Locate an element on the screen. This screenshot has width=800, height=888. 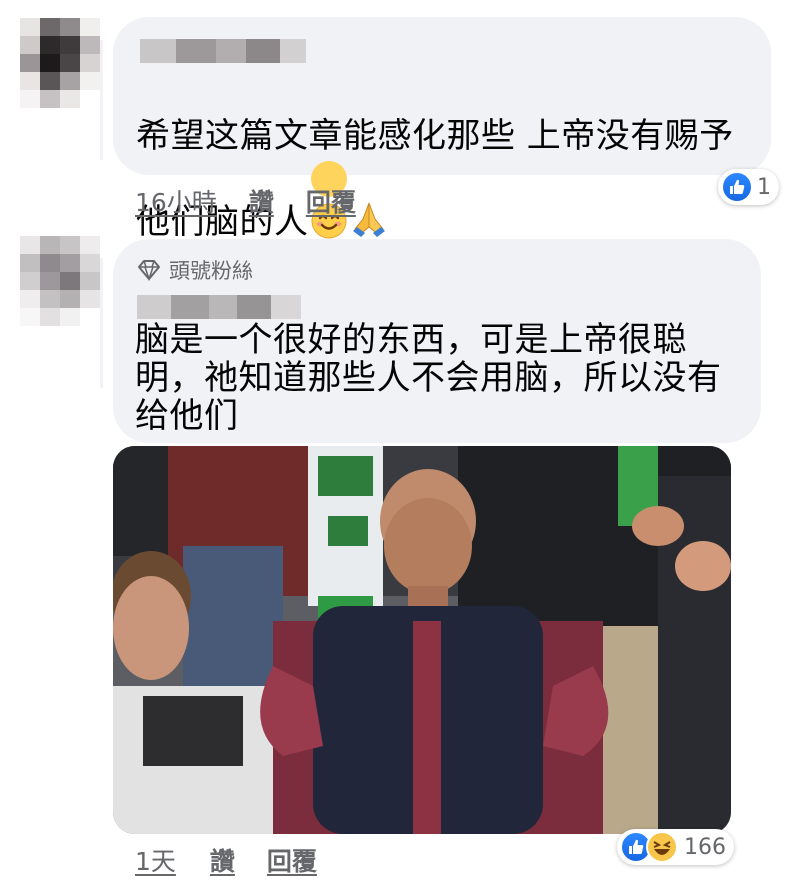
comment-text-body: 希望这篇文章能感化那些 上帝没有赐予 他们脑的人 is located at coordinates (435, 179).